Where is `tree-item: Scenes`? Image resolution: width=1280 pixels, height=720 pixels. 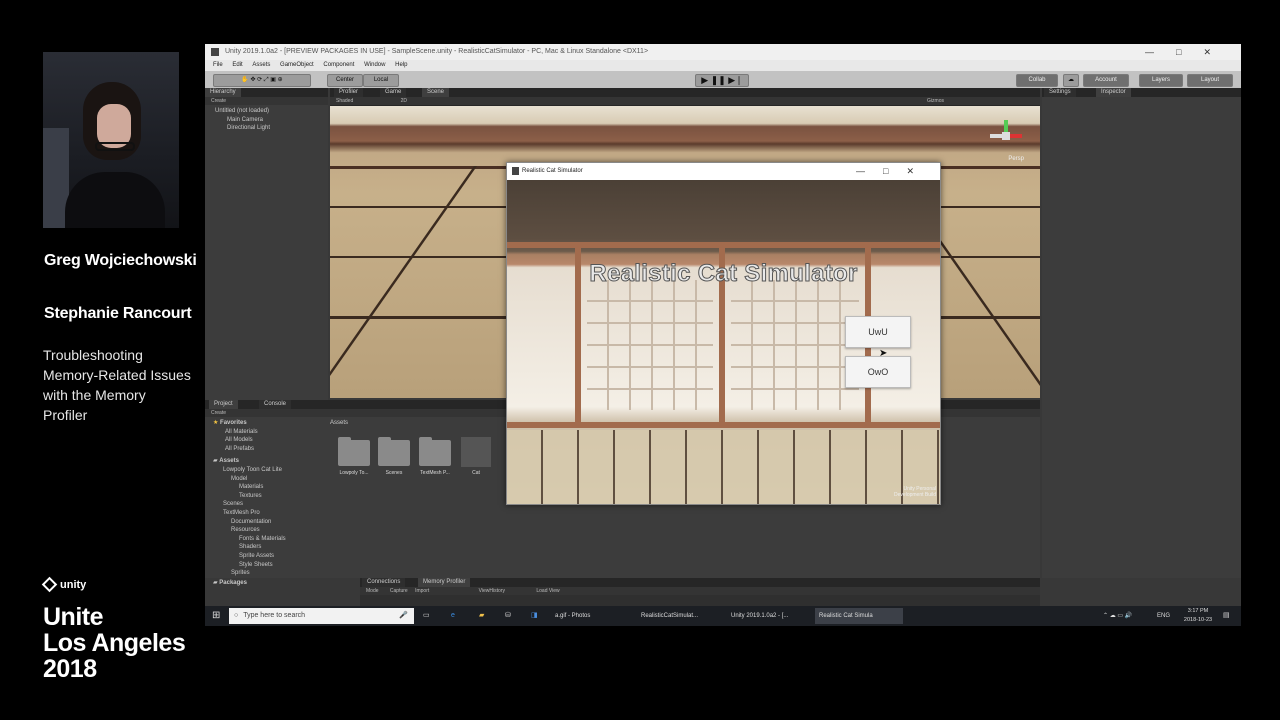 tree-item: Scenes is located at coordinates (268, 504).